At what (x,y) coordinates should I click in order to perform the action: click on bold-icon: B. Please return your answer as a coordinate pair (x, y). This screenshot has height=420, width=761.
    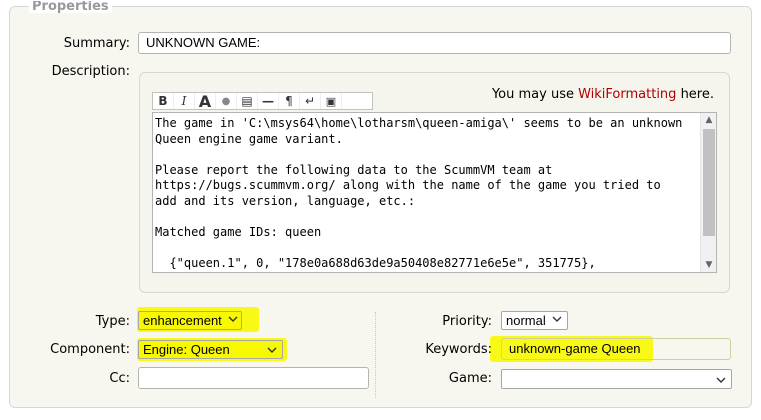
    Looking at the image, I should click on (163, 101).